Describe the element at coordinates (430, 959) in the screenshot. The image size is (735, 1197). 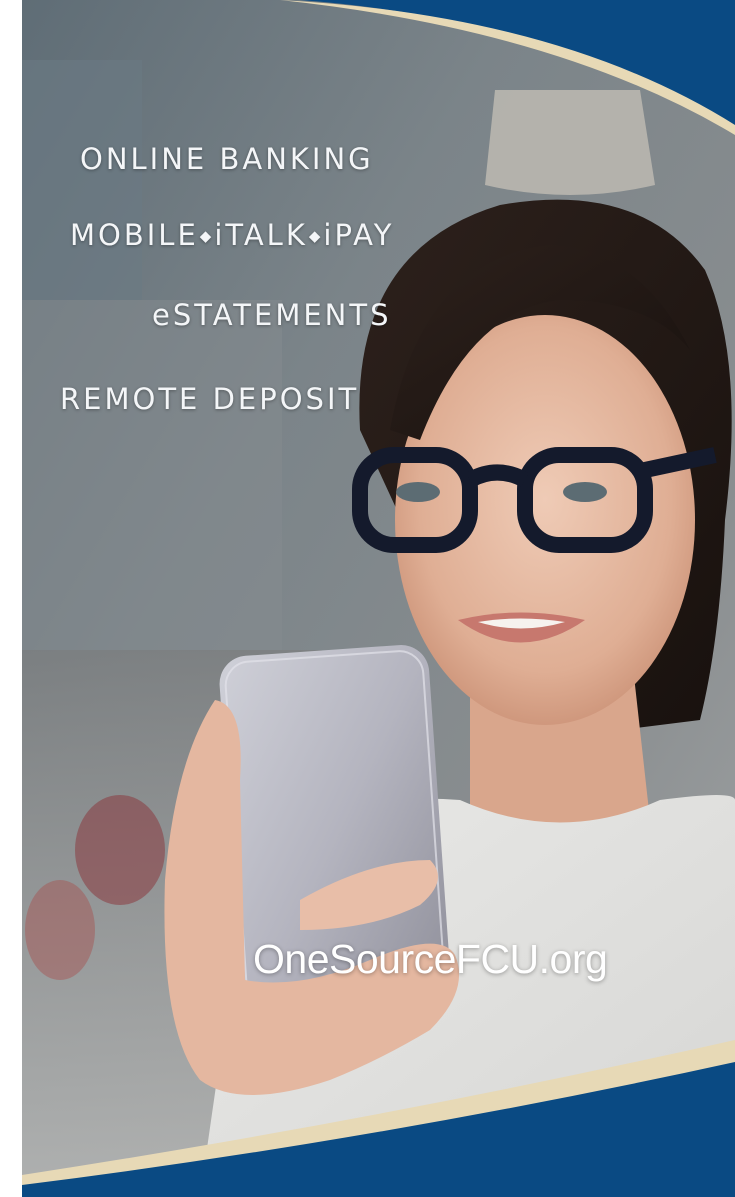
I see `website-url: OneSourceFCU.org` at that location.